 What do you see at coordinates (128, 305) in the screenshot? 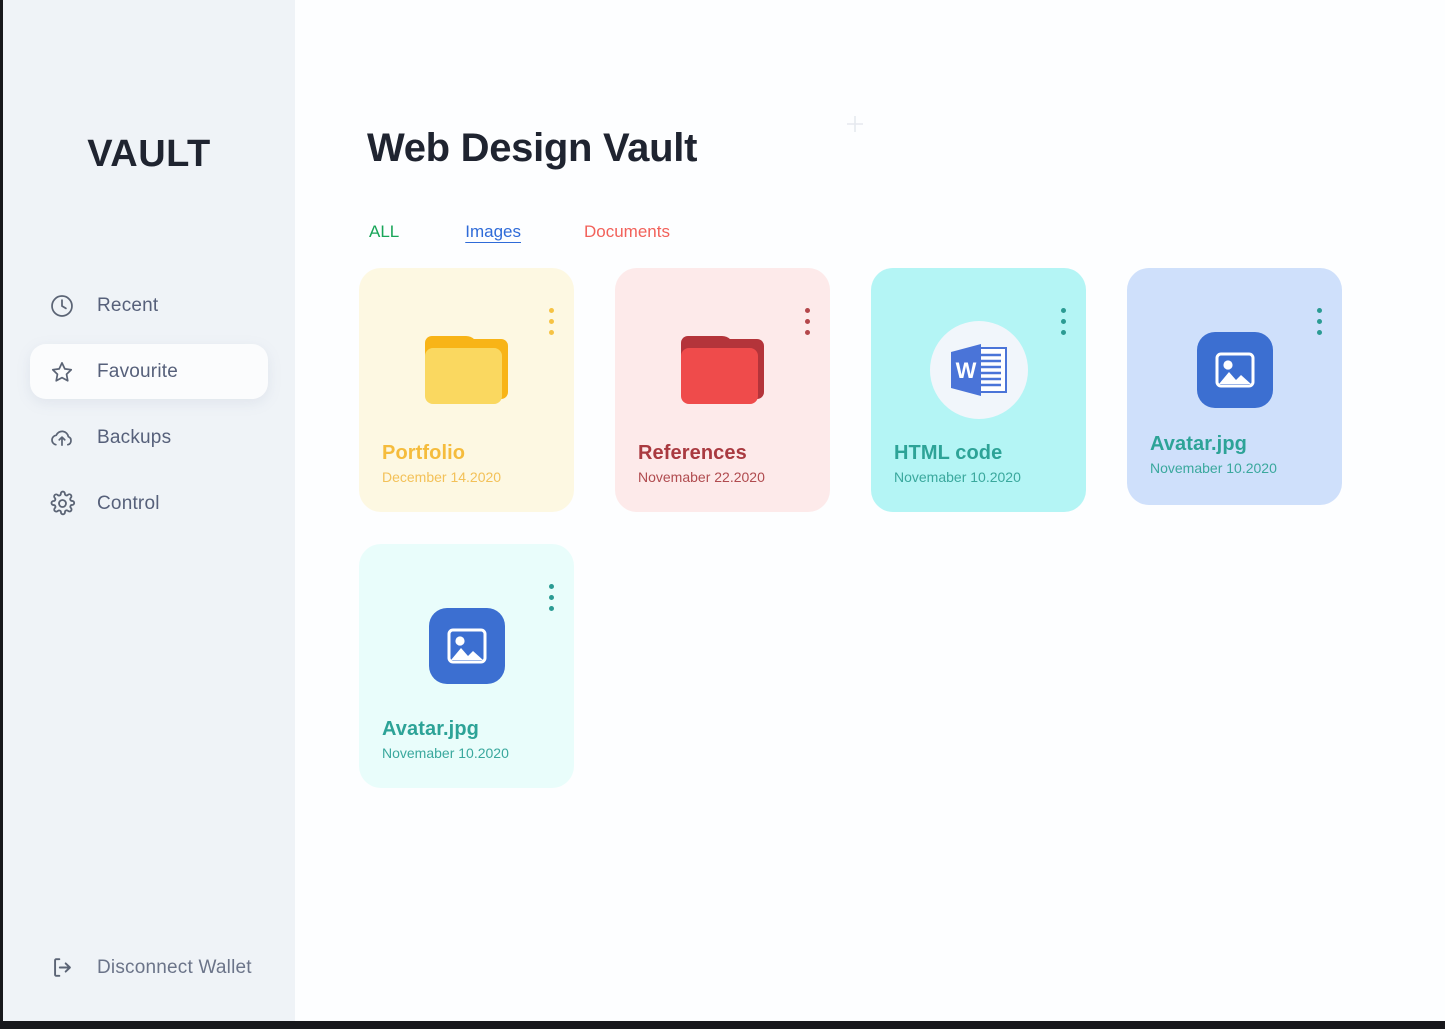
I see `sidebar-item-label: Recent` at bounding box center [128, 305].